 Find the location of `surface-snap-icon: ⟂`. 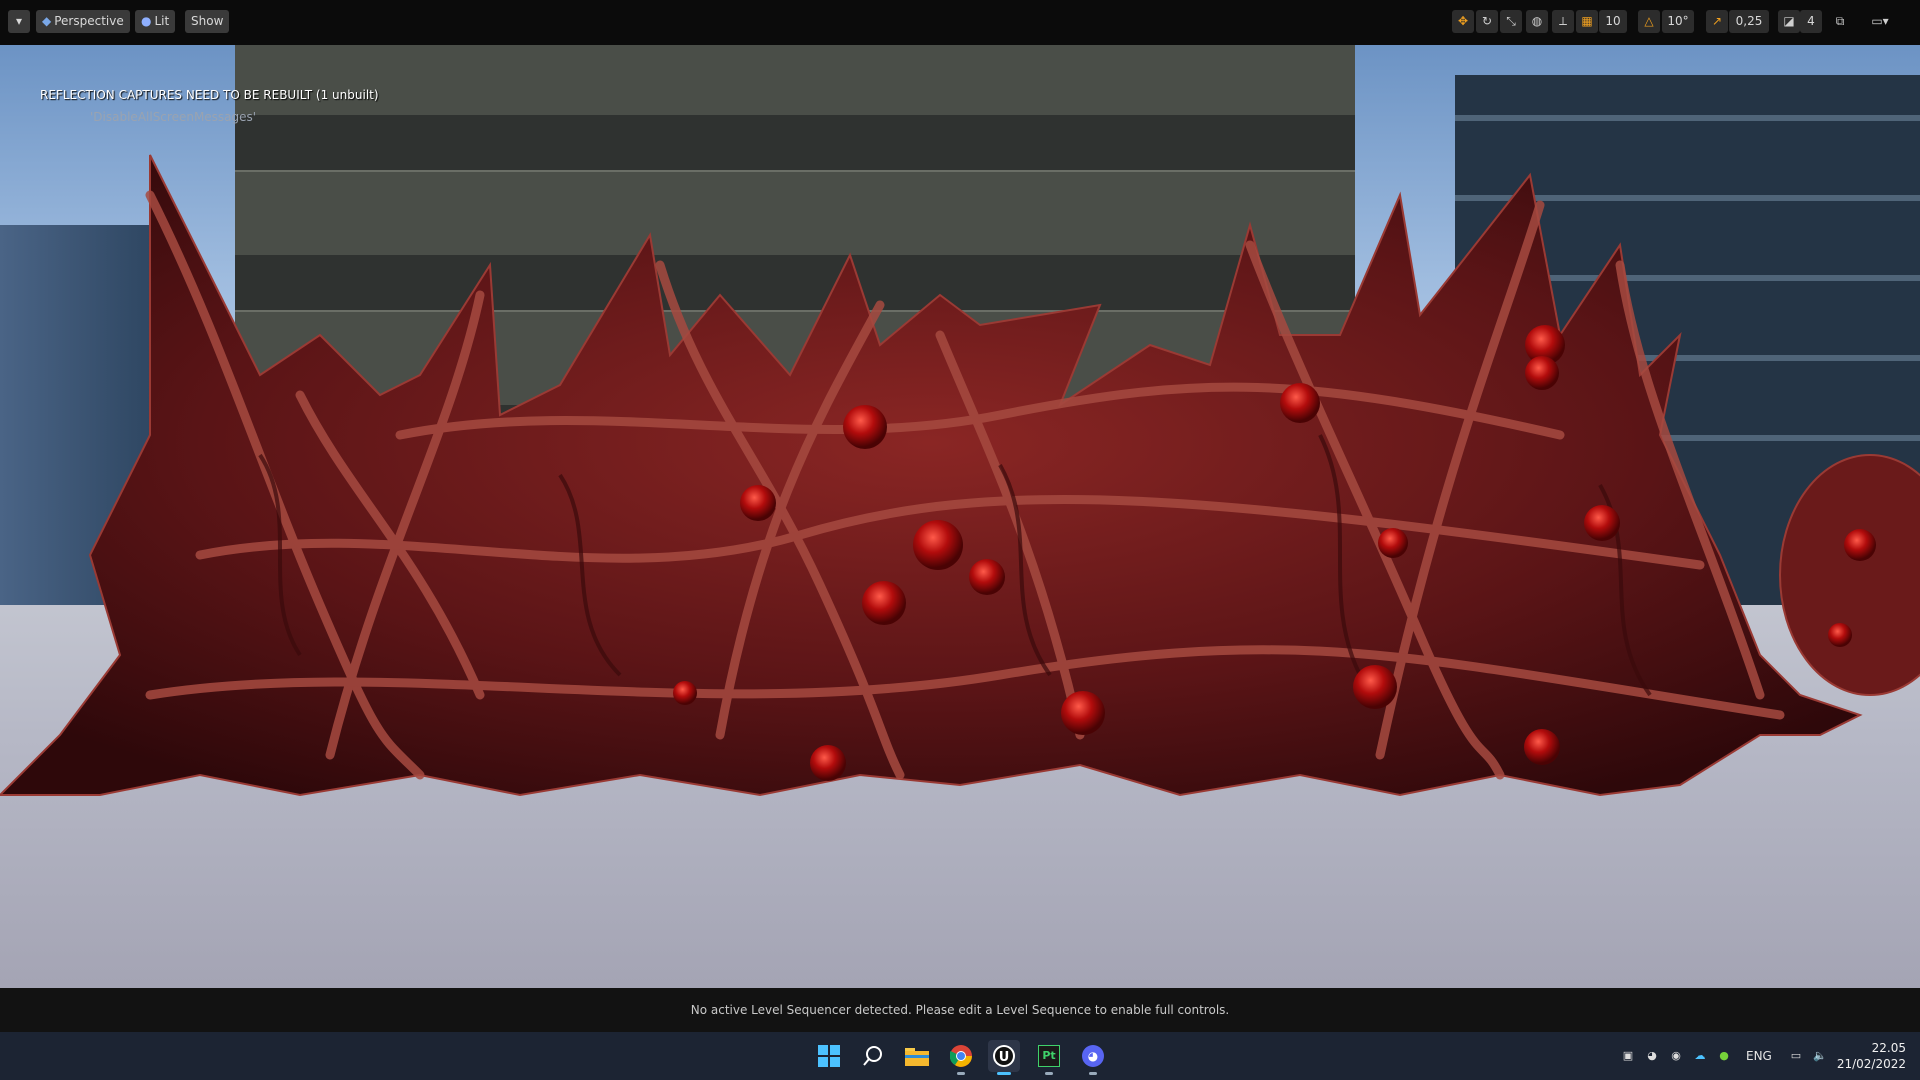

surface-snap-icon: ⟂ is located at coordinates (1563, 21).